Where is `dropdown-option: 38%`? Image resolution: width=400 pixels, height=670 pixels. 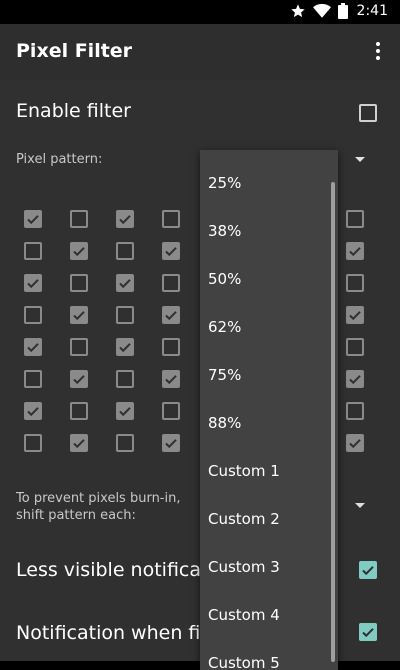 dropdown-option: 38% is located at coordinates (269, 232).